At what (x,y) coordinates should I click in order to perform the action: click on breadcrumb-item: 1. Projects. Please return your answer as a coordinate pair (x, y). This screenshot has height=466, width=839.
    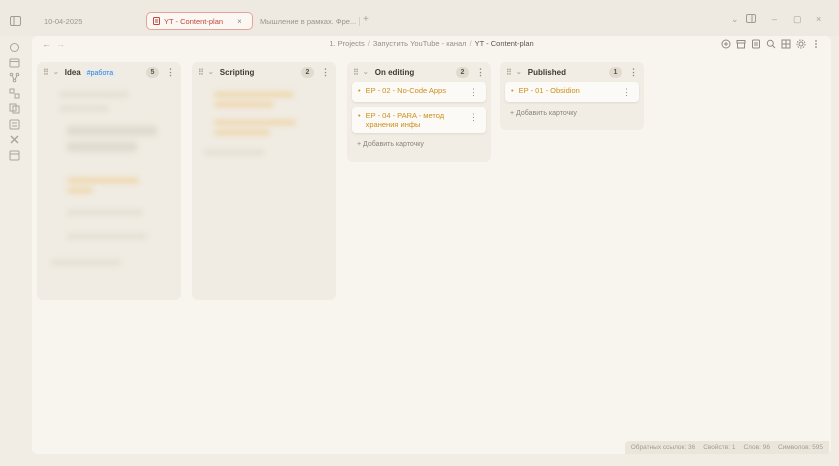
    Looking at the image, I should click on (346, 43).